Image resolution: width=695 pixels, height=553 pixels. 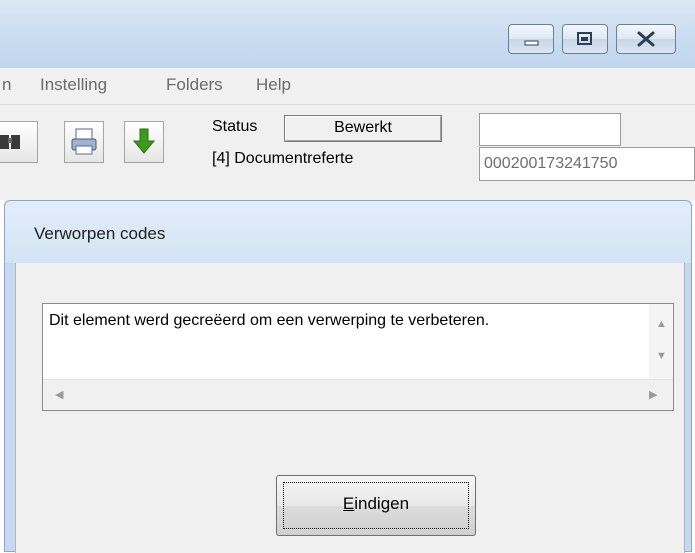 What do you see at coordinates (194, 85) in the screenshot?
I see `menu-item-folders: Folders` at bounding box center [194, 85].